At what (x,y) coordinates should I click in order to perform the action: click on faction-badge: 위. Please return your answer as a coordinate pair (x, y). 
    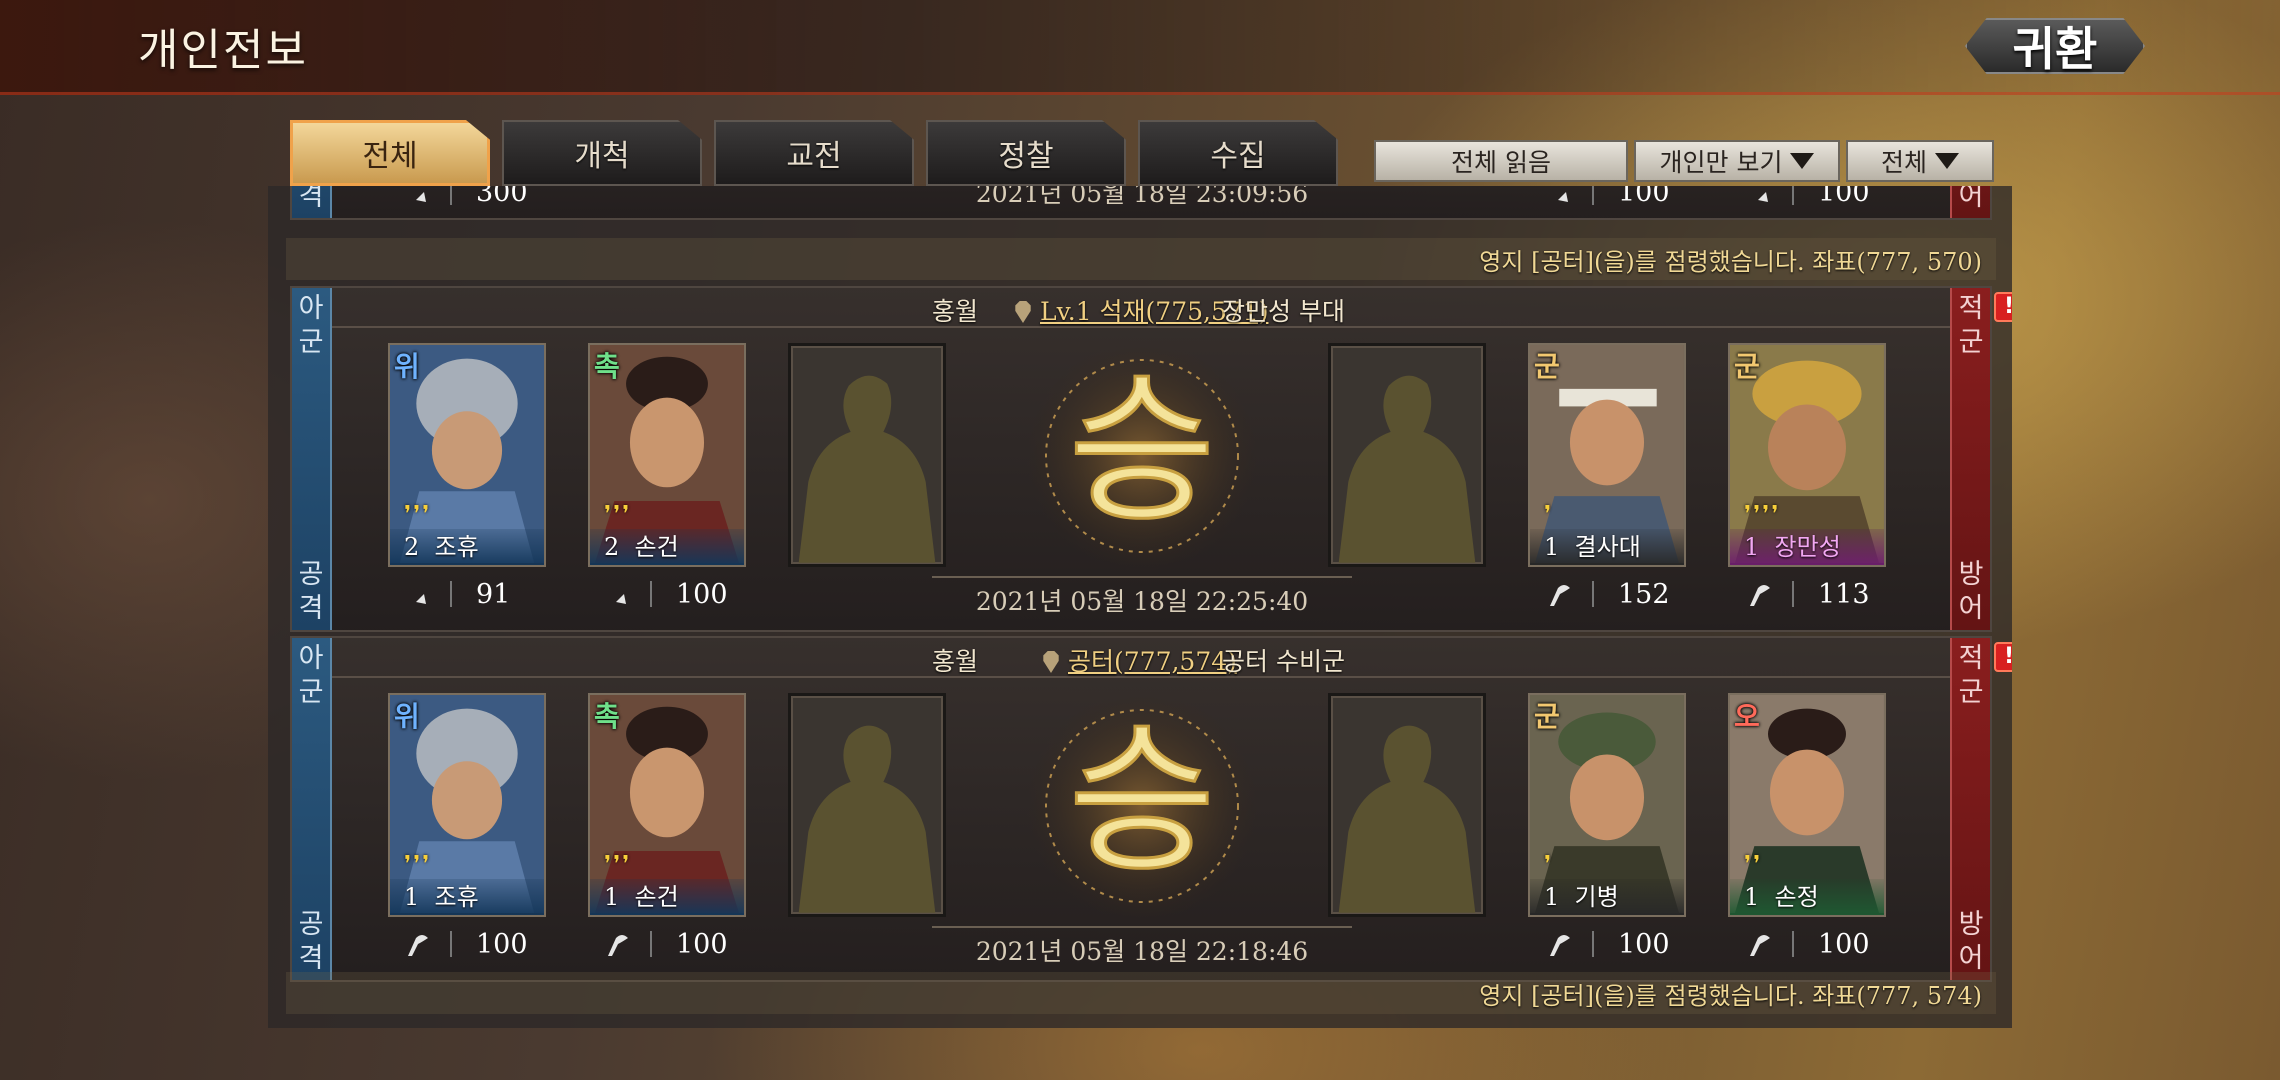
    Looking at the image, I should click on (407, 716).